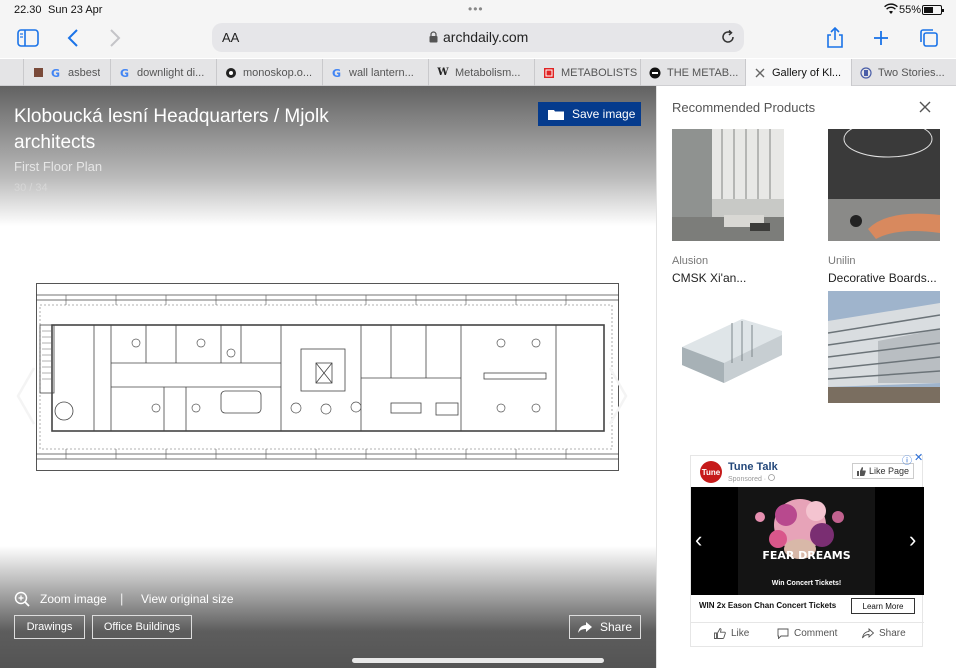 The height and width of the screenshot is (668, 956). I want to click on ad-sponsored-text: Sponsored ·, so click(748, 479).